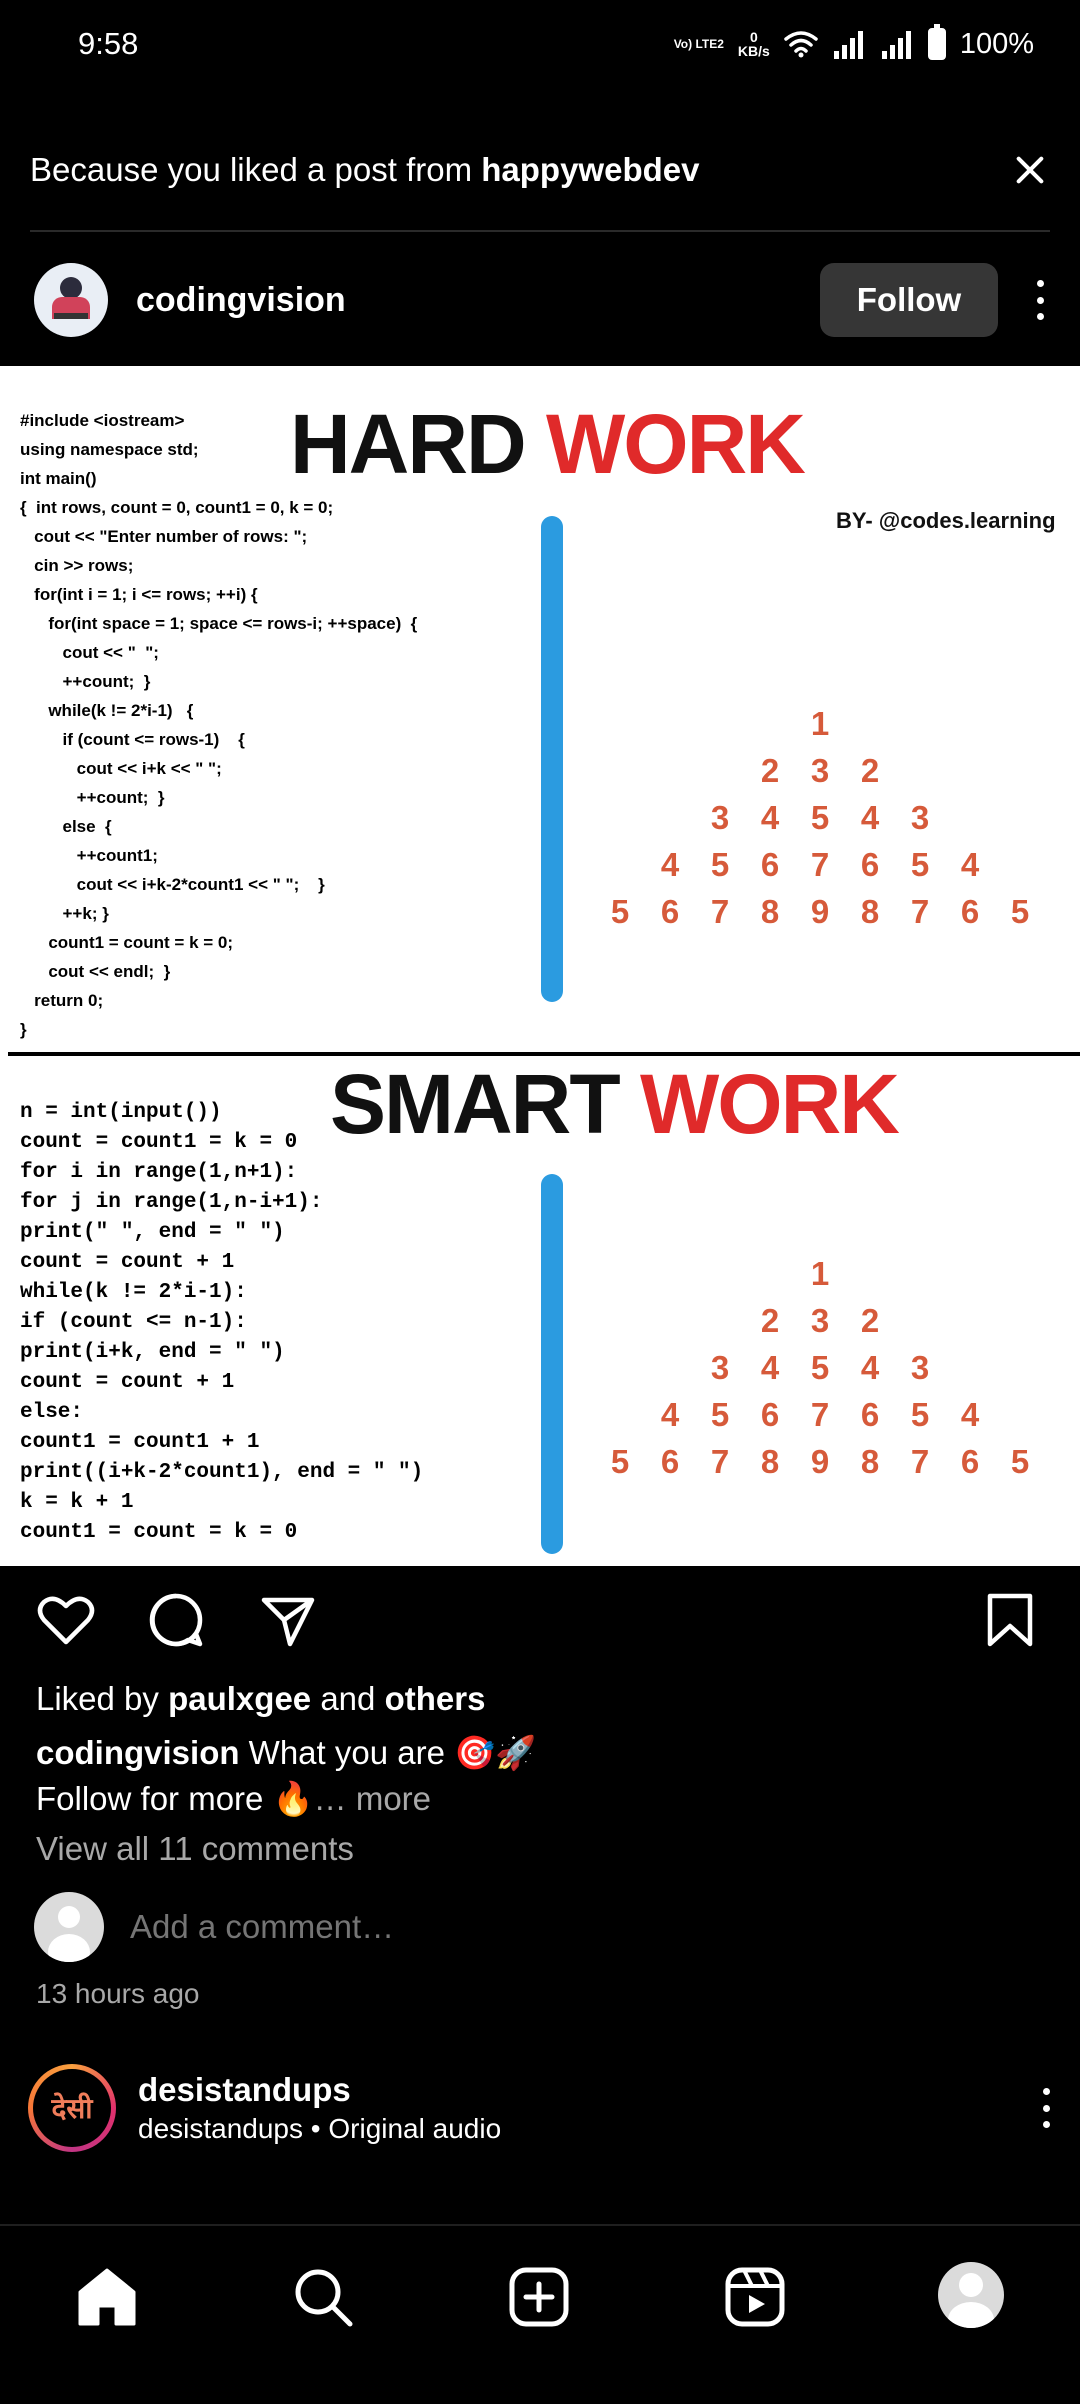 The image size is (1080, 2404). Describe the element at coordinates (936, 42) in the screenshot. I see `battery-icon` at that location.